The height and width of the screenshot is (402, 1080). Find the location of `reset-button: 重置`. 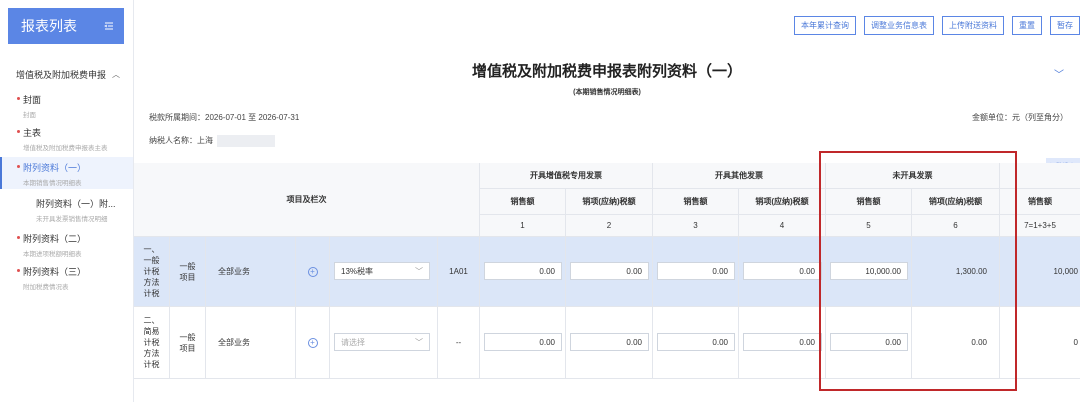

reset-button: 重置 is located at coordinates (1027, 25).